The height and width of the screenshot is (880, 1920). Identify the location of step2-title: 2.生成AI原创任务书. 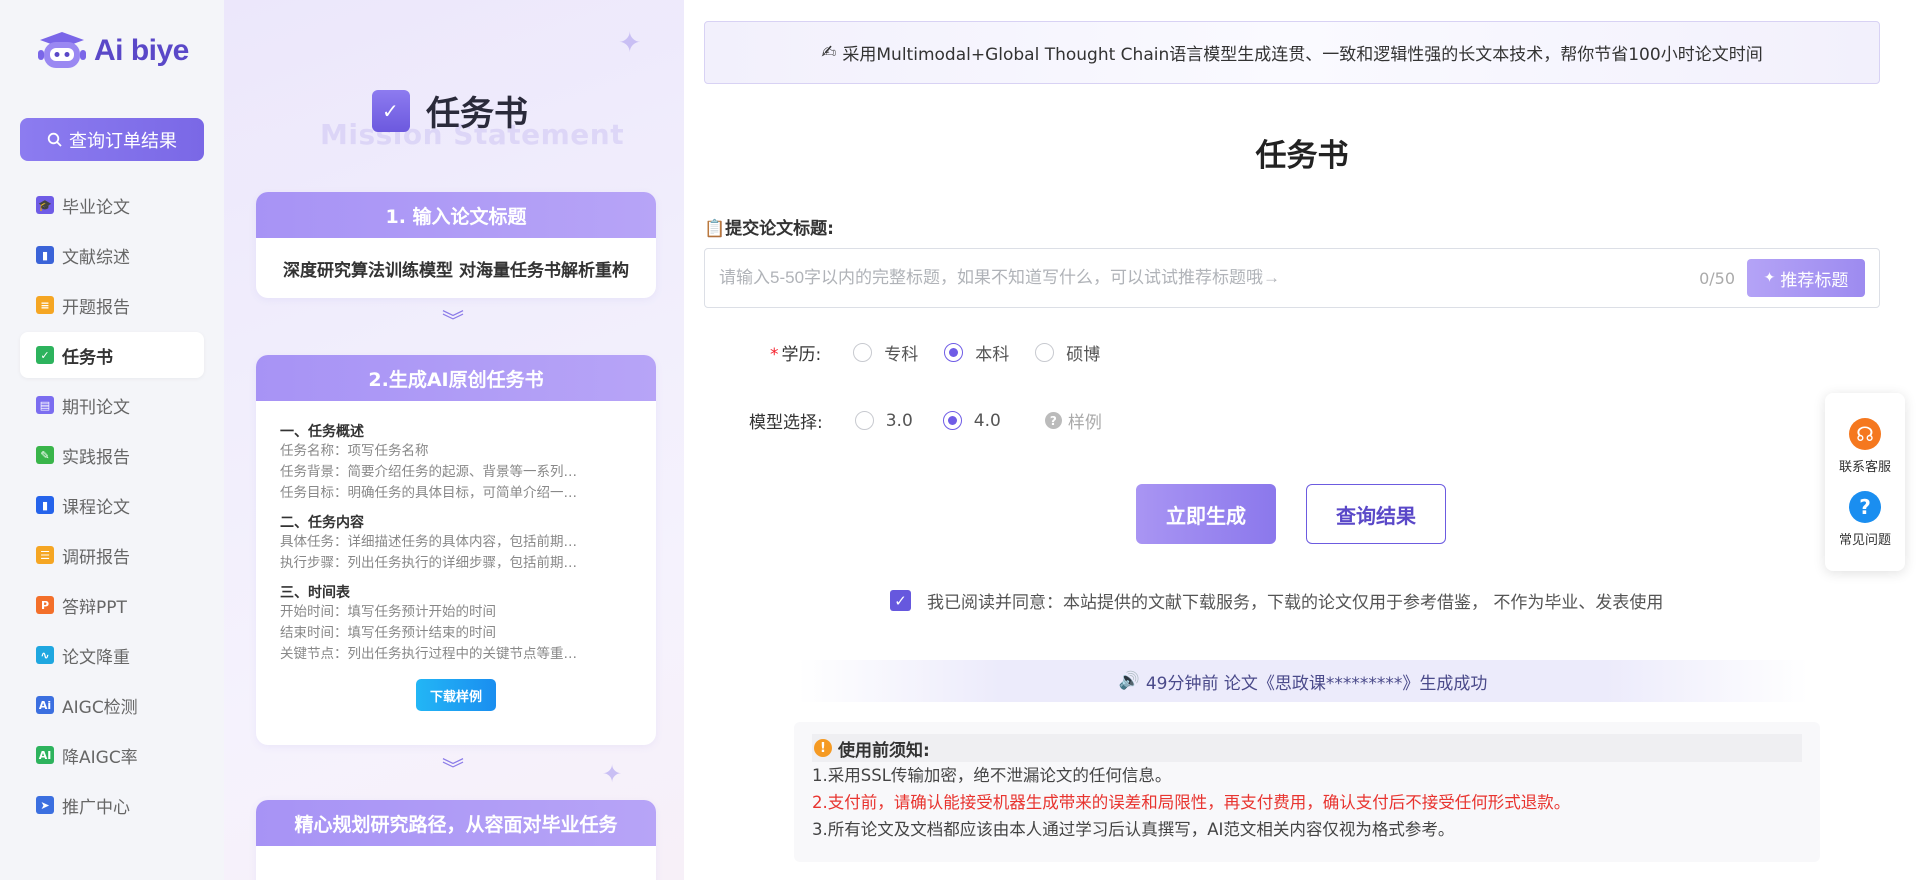
(456, 378).